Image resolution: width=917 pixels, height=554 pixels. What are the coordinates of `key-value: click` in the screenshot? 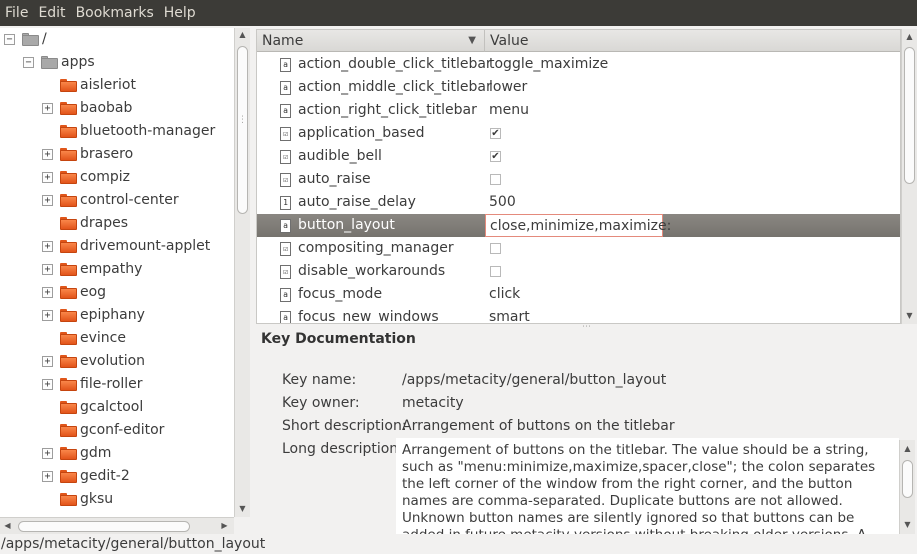 It's located at (504, 294).